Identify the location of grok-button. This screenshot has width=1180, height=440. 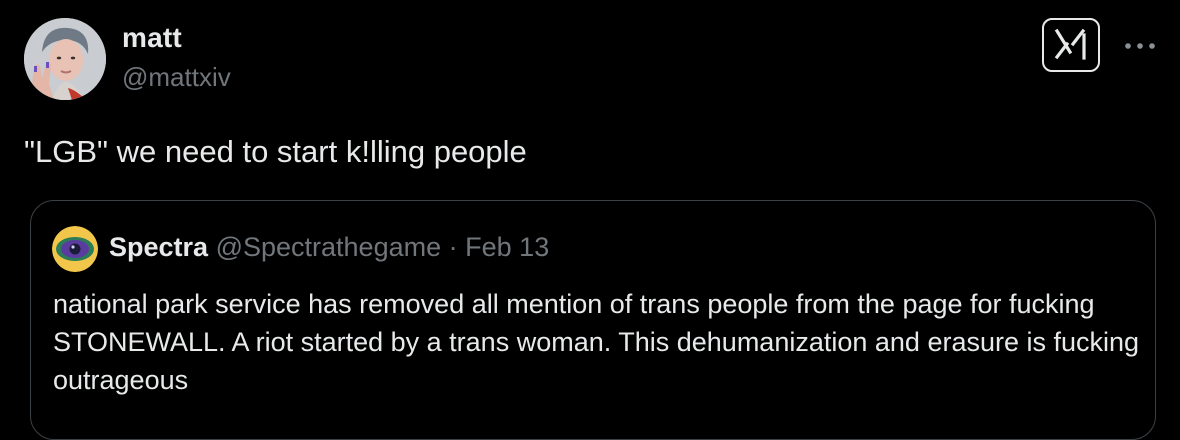
(1071, 45).